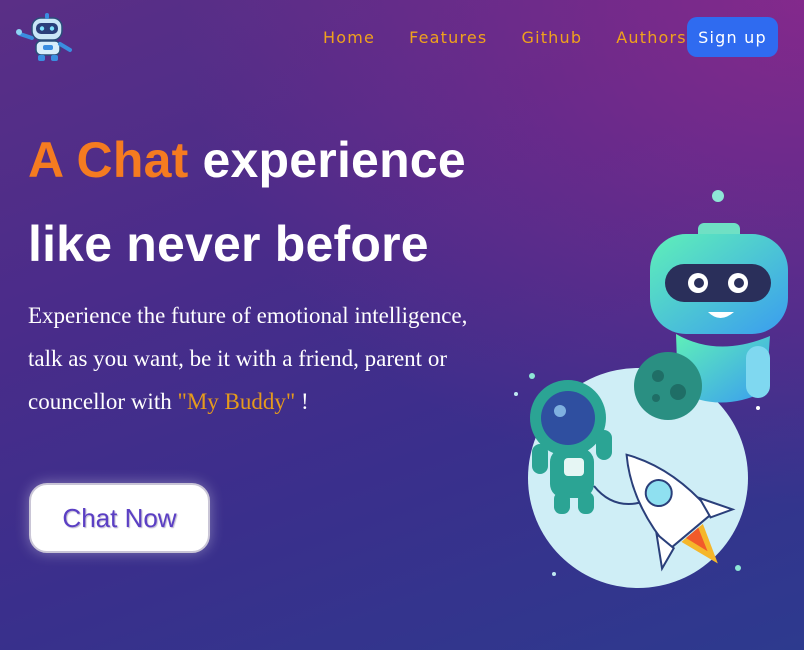 This screenshot has height=650, width=804. What do you see at coordinates (45, 37) in the screenshot?
I see `robot-logo-icon` at bounding box center [45, 37].